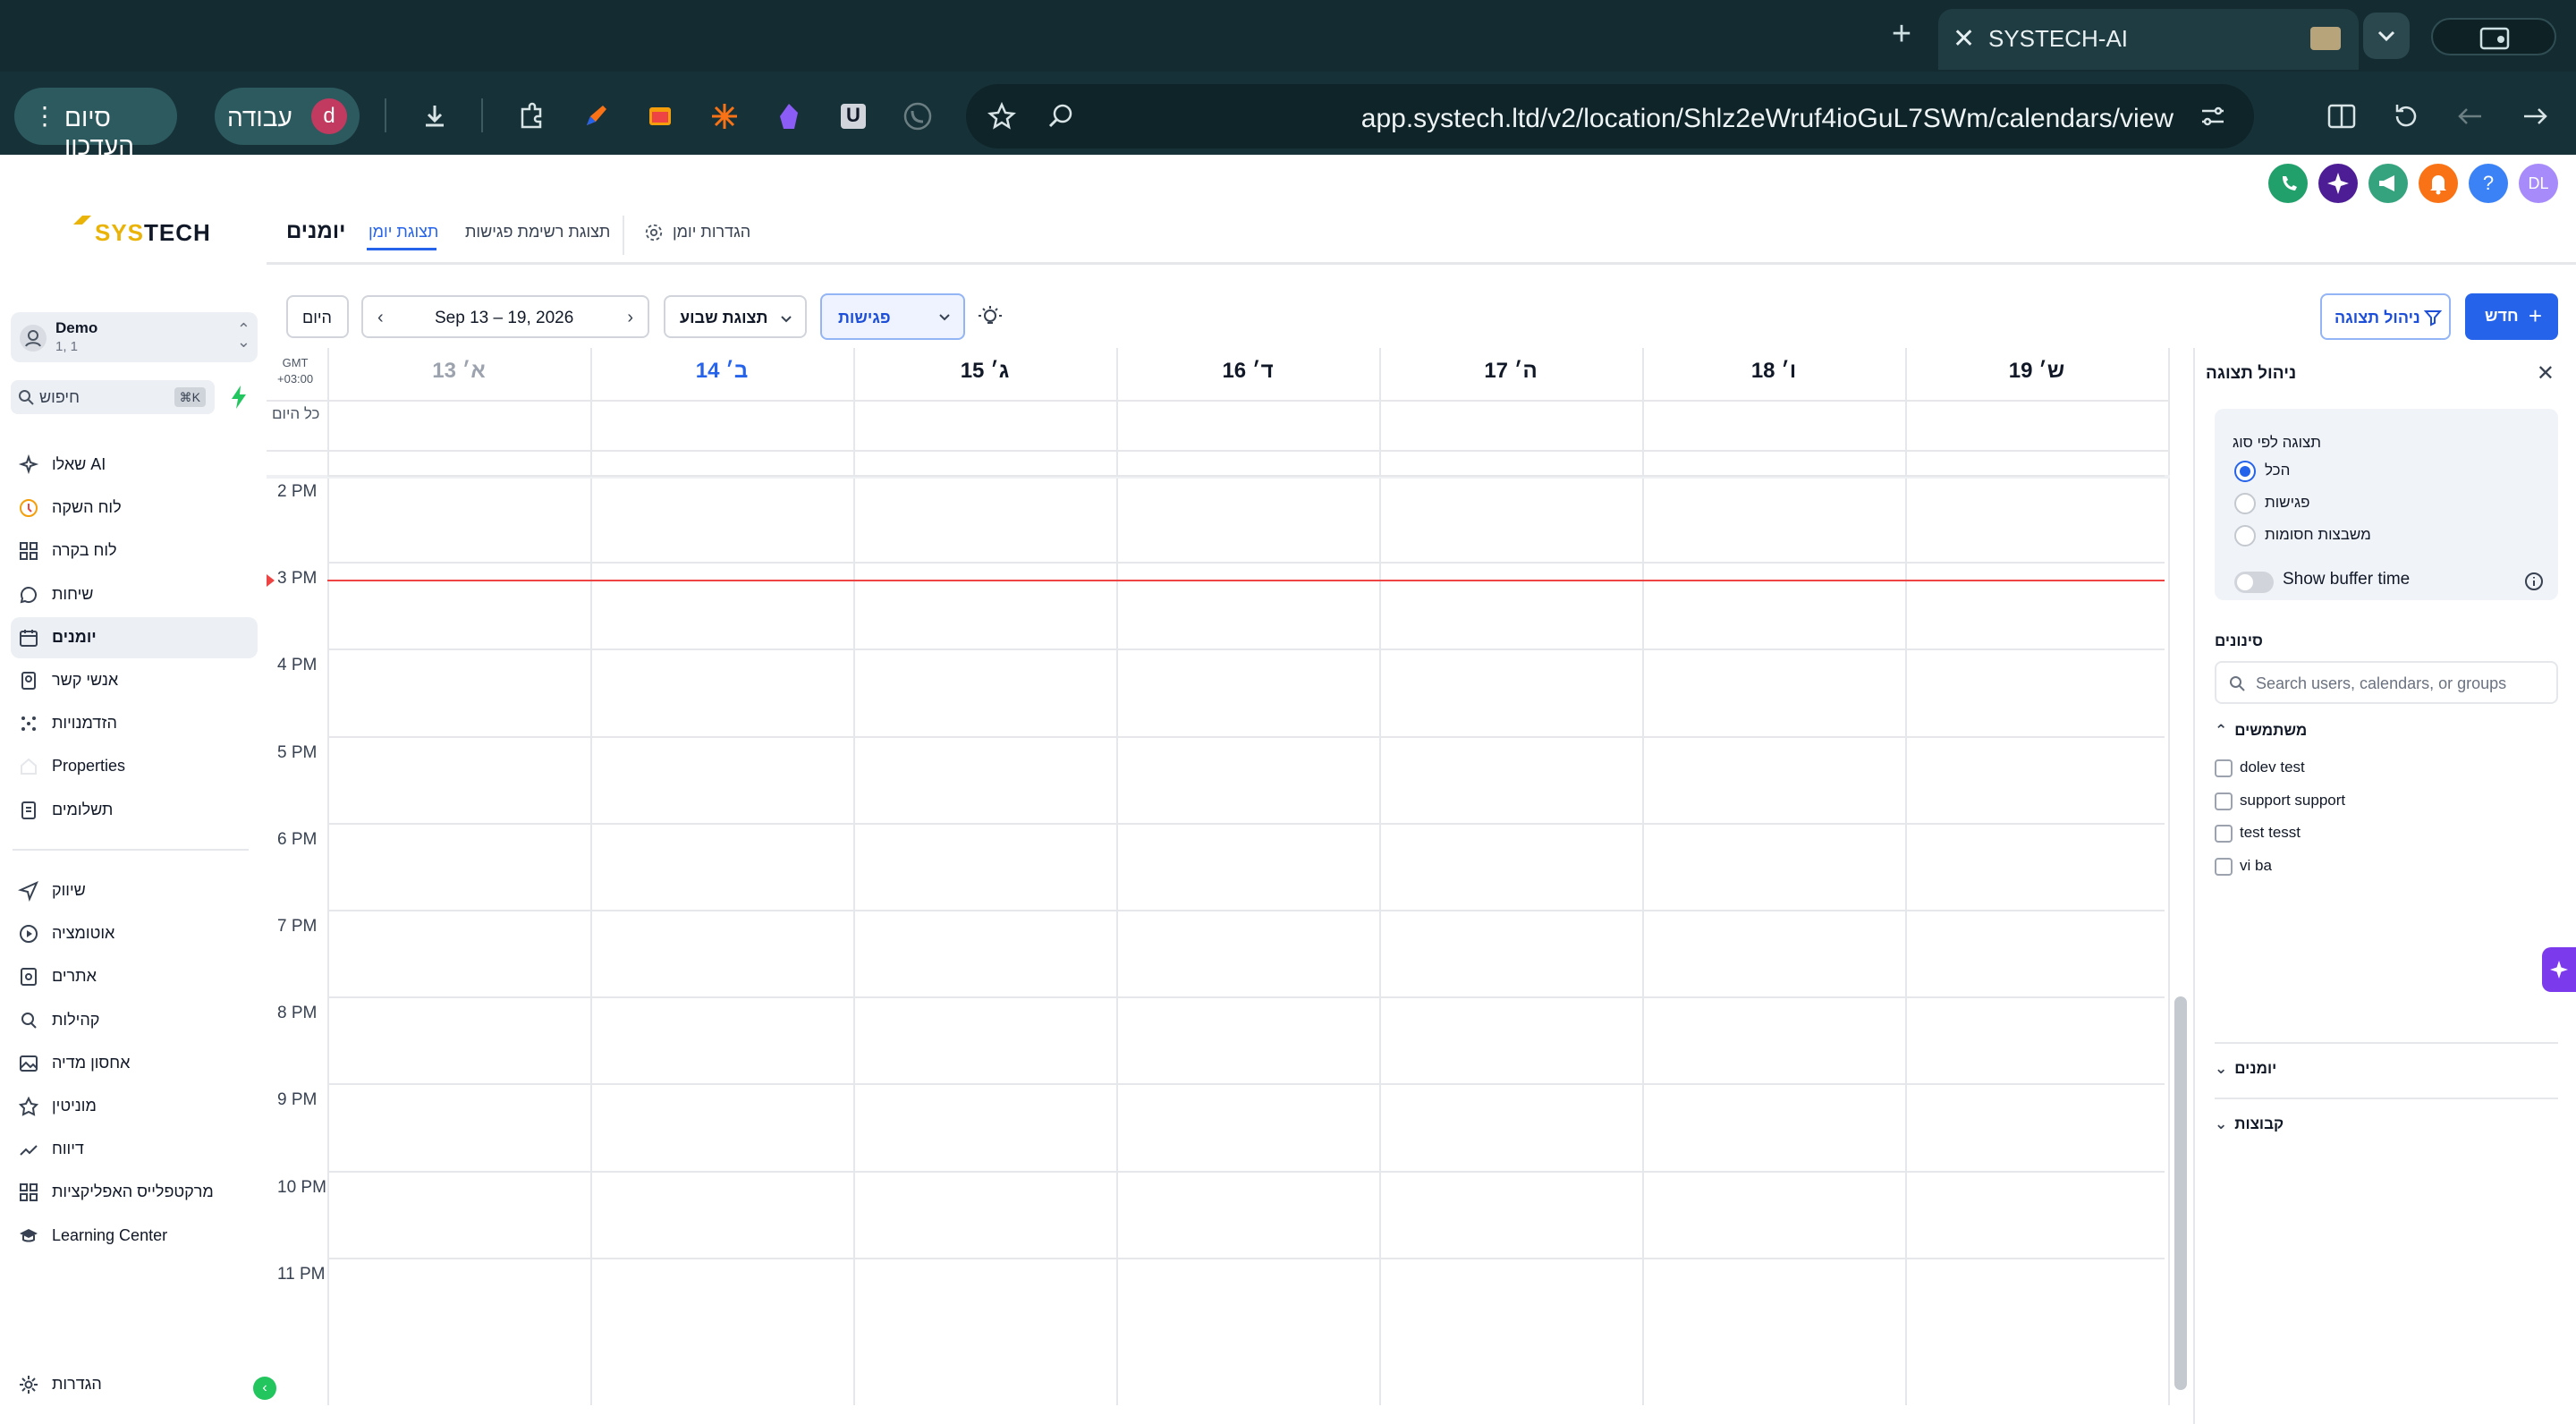 Image resolution: width=2576 pixels, height=1424 pixels. I want to click on view-select: תצוגת שבוע, so click(735, 316).